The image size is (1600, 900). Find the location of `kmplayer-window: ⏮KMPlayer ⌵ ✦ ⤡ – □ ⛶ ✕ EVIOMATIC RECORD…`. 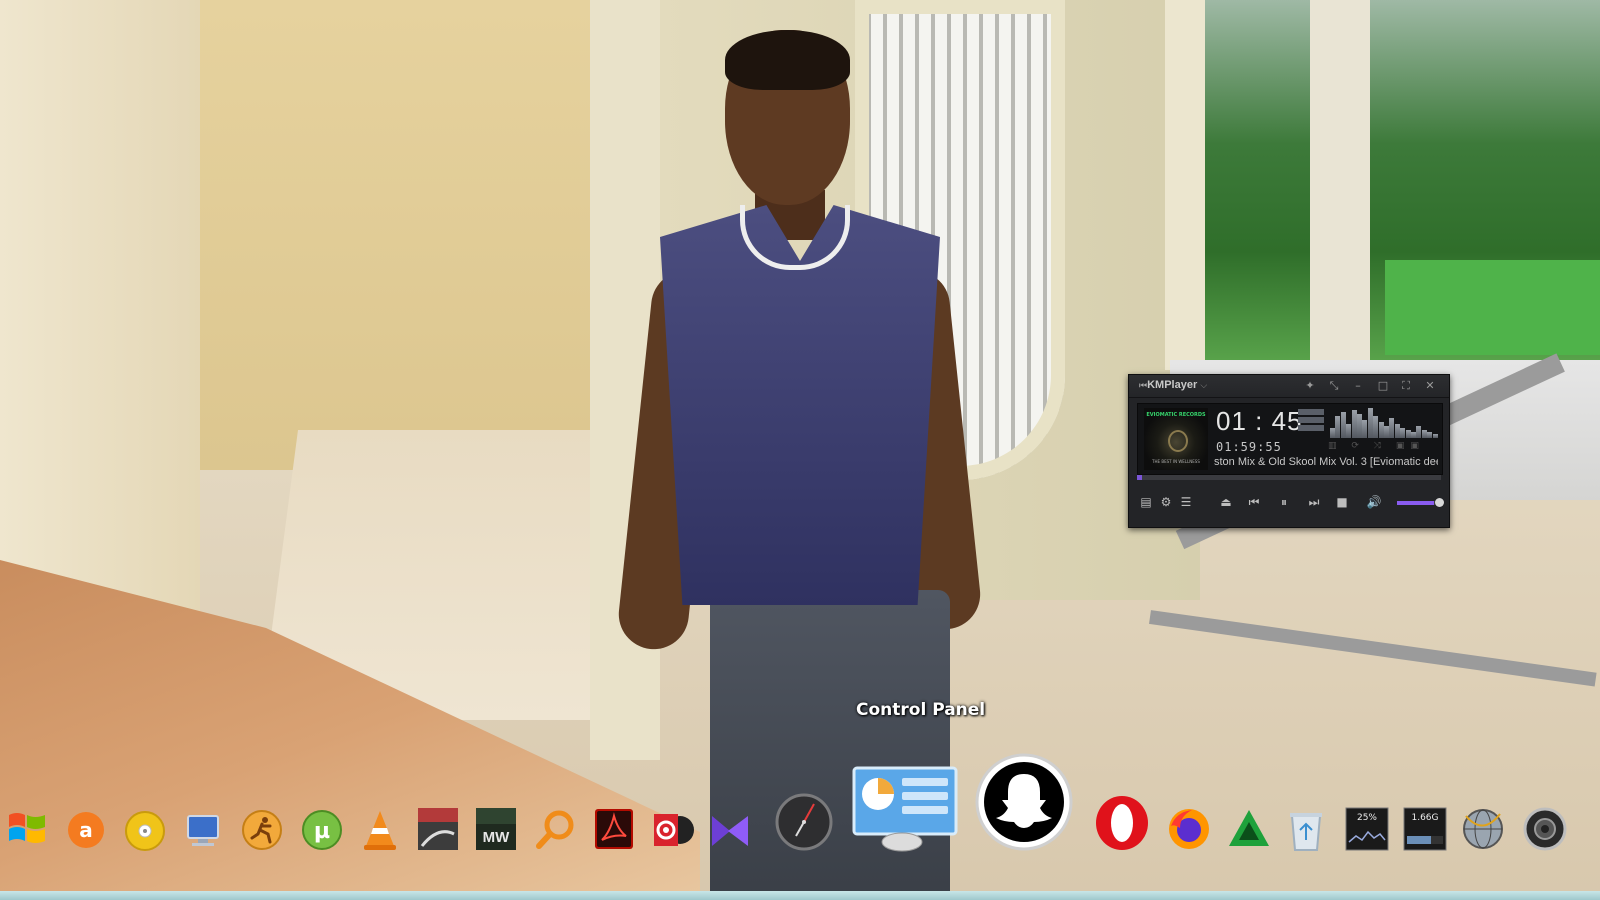

kmplayer-window: ⏮KMPlayer ⌵ ✦ ⤡ – □ ⛶ ✕ EVIOMATIC RECORD… is located at coordinates (1289, 451).